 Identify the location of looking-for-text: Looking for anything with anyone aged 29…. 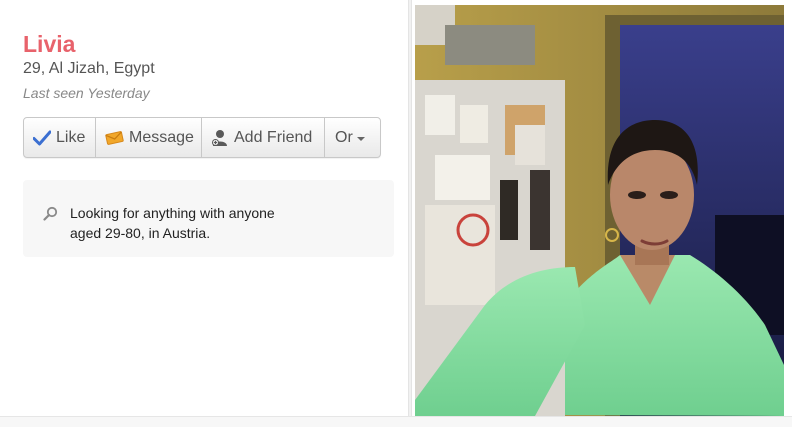
(220, 223).